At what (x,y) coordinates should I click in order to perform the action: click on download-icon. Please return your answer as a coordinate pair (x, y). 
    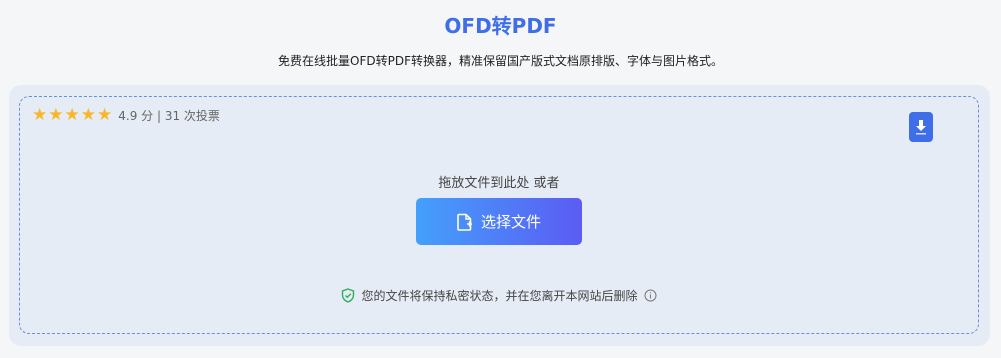
    Looking at the image, I should click on (921, 127).